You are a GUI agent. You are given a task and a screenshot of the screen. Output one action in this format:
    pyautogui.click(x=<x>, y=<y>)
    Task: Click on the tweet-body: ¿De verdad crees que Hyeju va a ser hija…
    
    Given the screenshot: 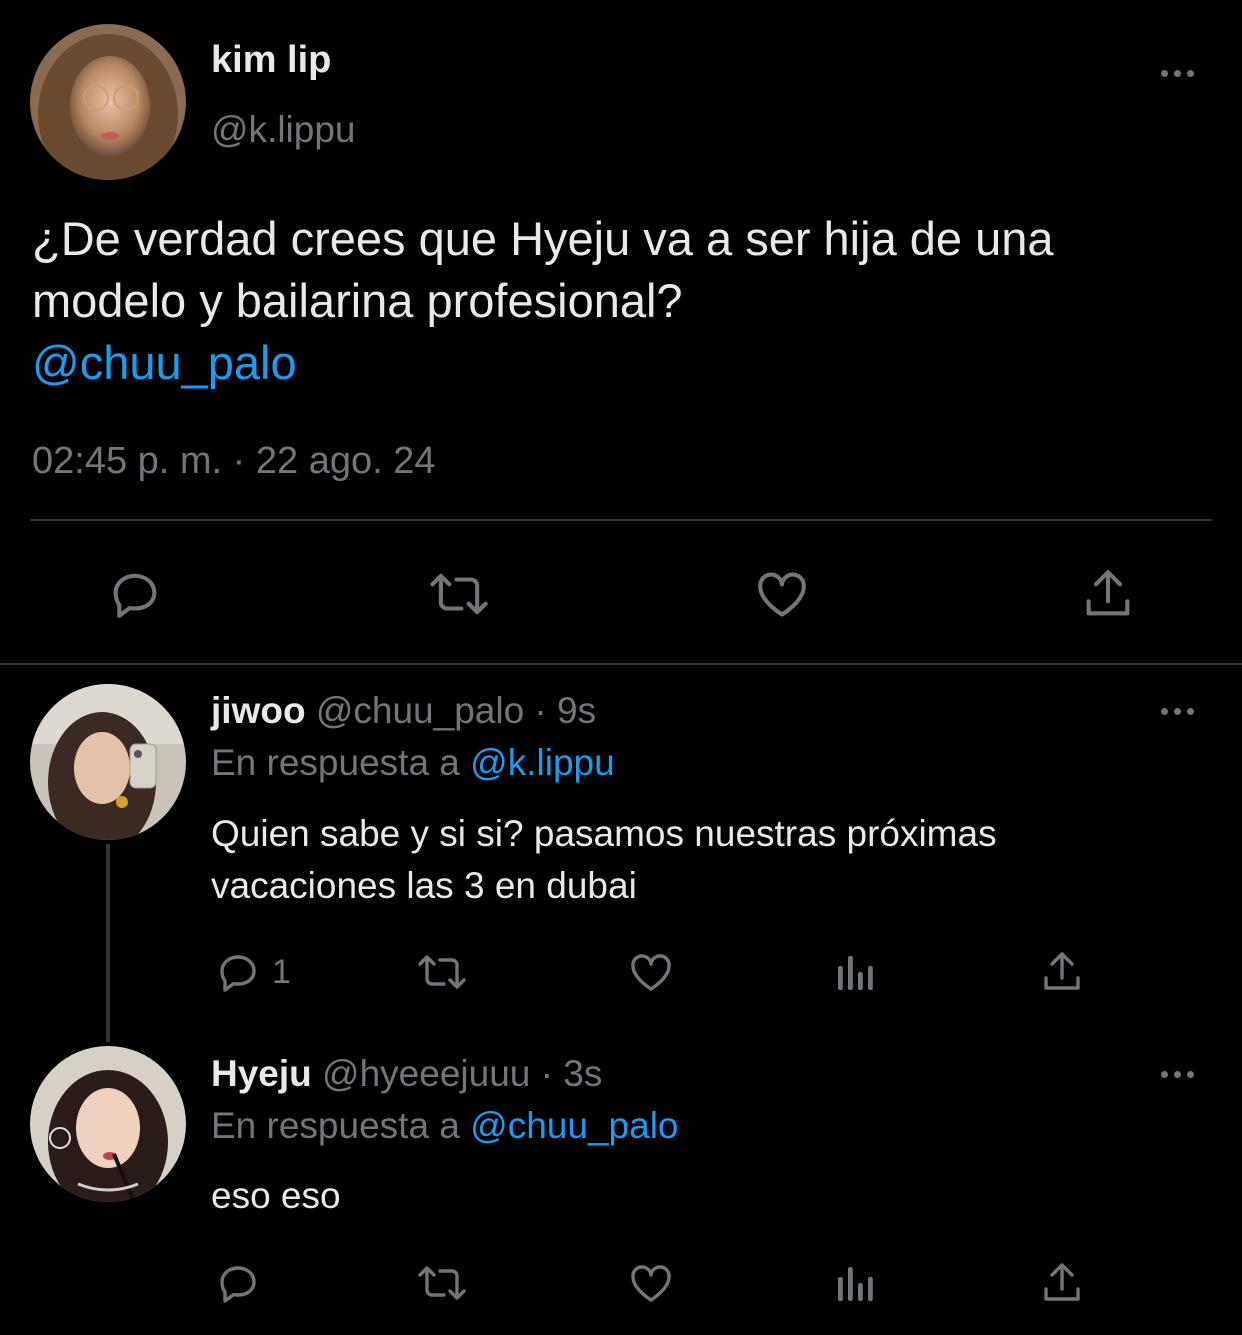 What is the action you would take?
    pyautogui.click(x=543, y=269)
    